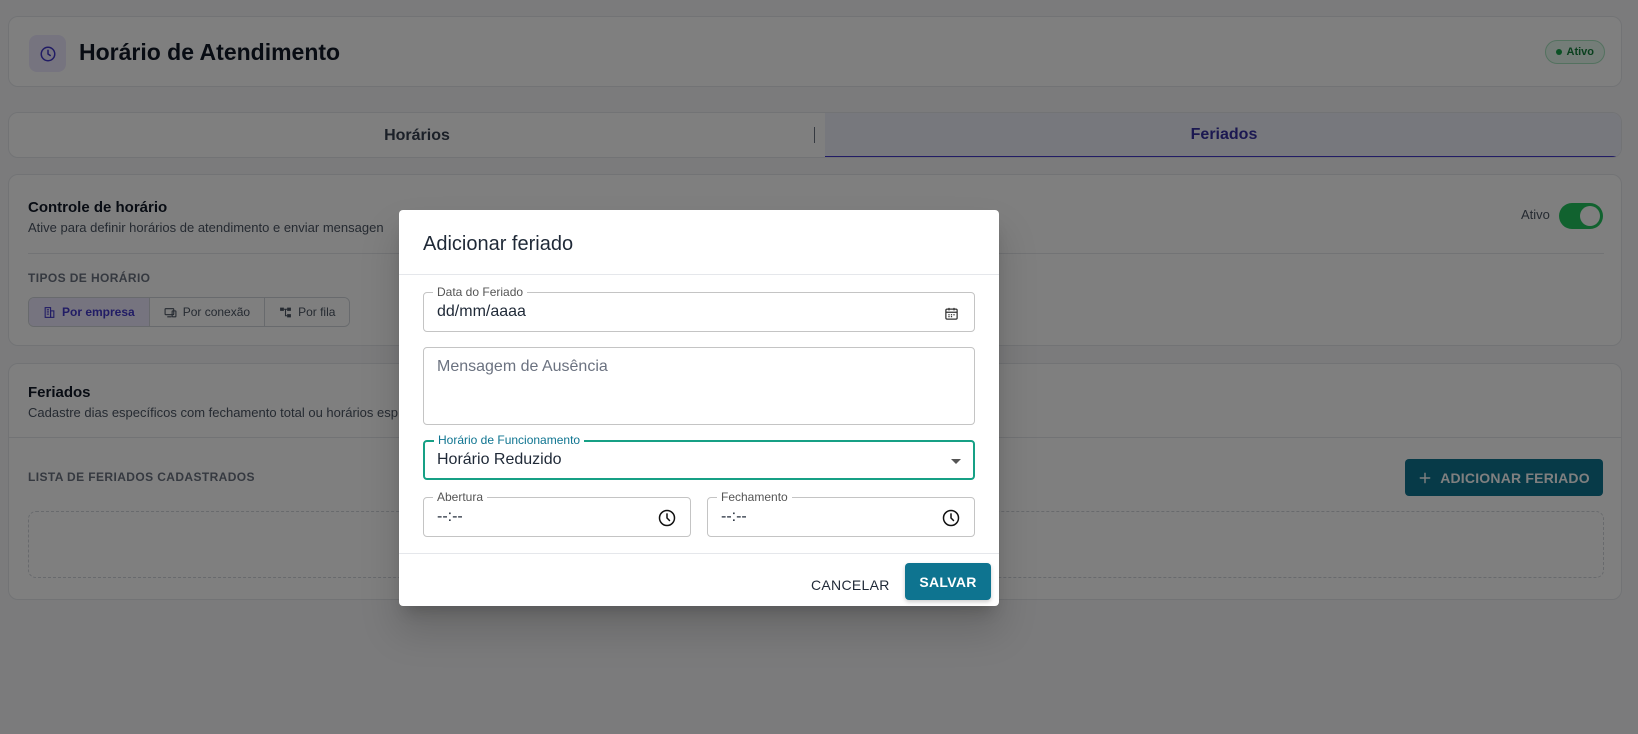  What do you see at coordinates (460, 497) in the screenshot?
I see `opening-time-label: Abertura` at bounding box center [460, 497].